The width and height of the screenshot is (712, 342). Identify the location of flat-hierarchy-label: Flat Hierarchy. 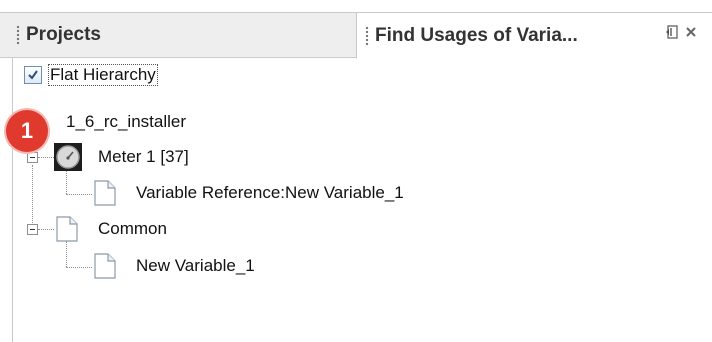
(103, 75).